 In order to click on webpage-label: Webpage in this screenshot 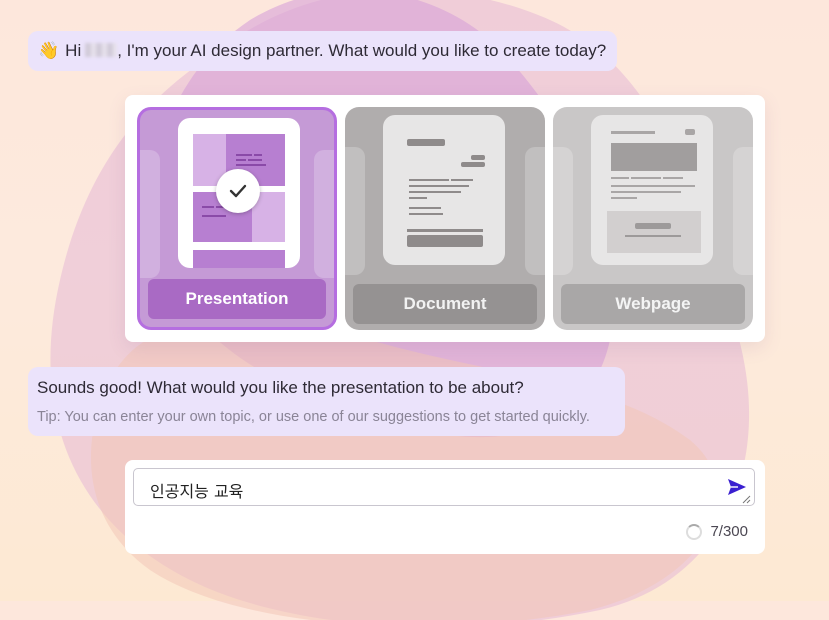, I will do `click(653, 304)`.